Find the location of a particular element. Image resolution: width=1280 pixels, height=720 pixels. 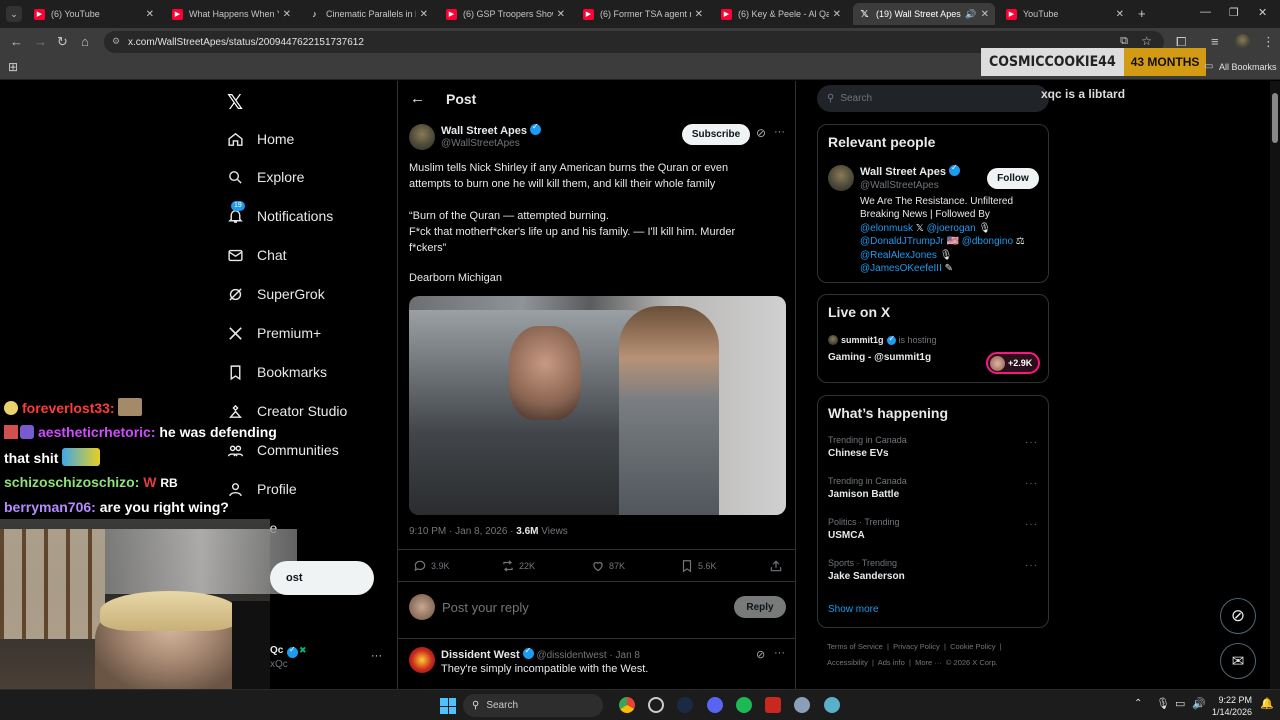

live-listeners-pill: +2.9K is located at coordinates (1013, 363).